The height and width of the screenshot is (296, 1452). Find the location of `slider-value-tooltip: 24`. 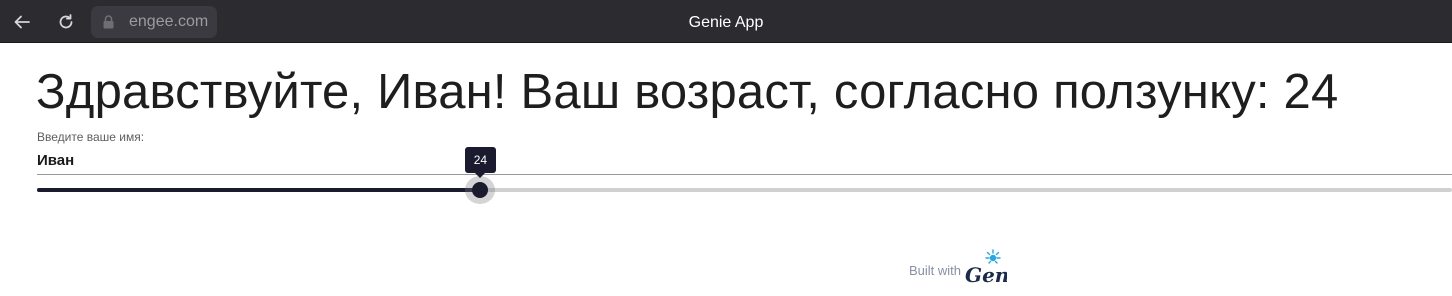

slider-value-tooltip: 24 is located at coordinates (480, 162).